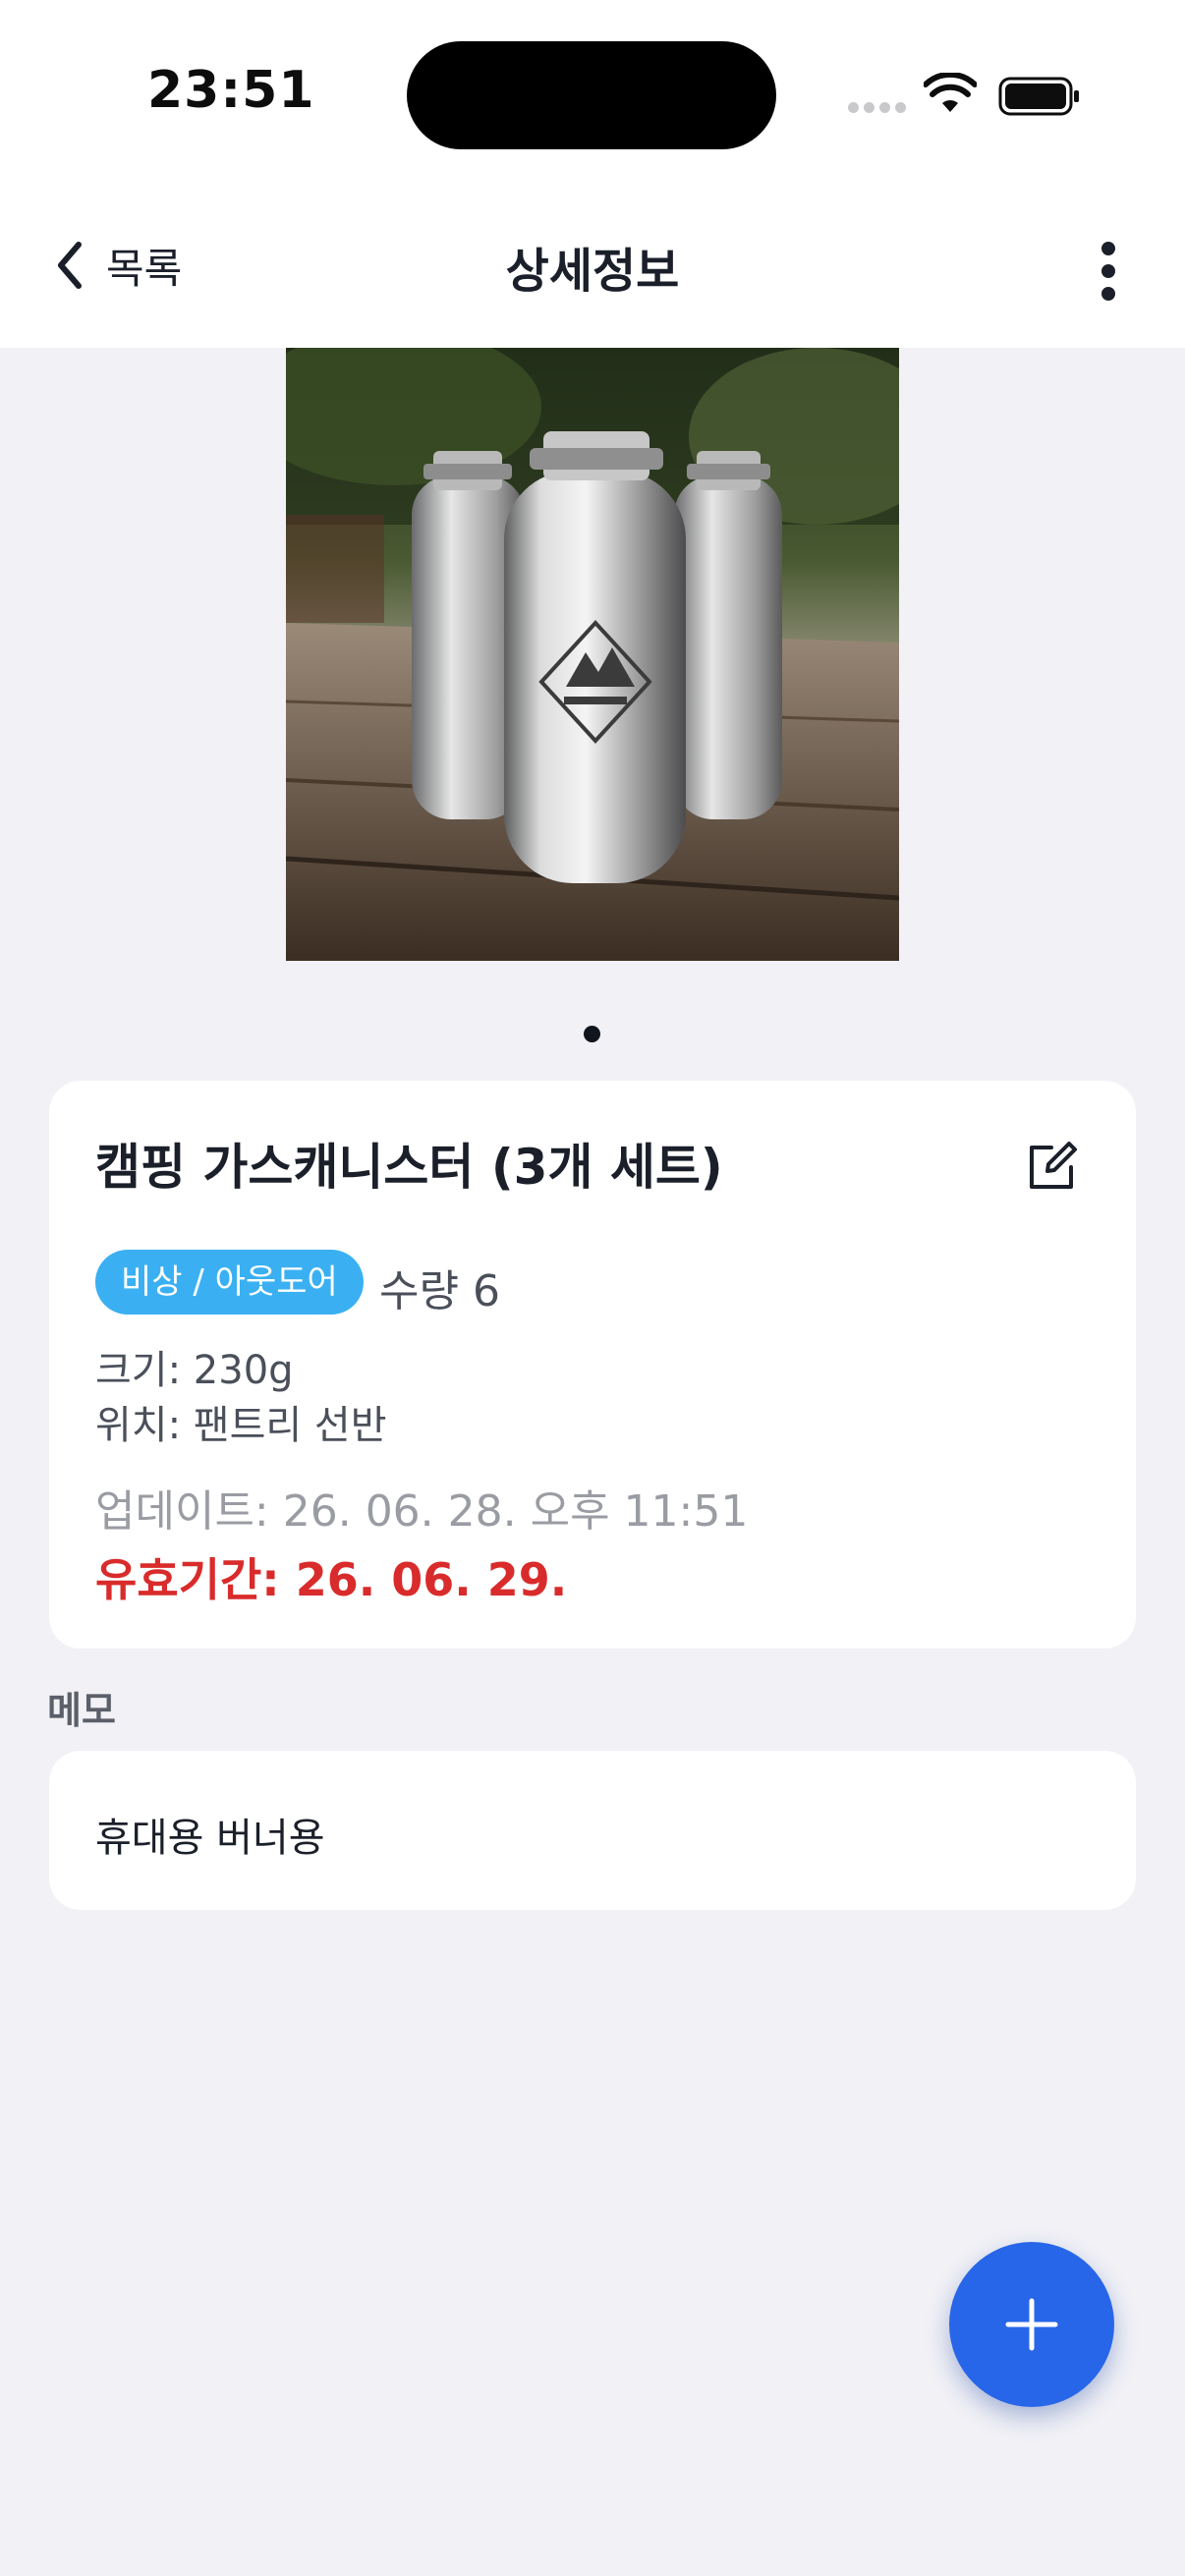 The height and width of the screenshot is (2576, 1185). Describe the element at coordinates (195, 1370) in the screenshot. I see `size-label: 크기: 230g` at that location.